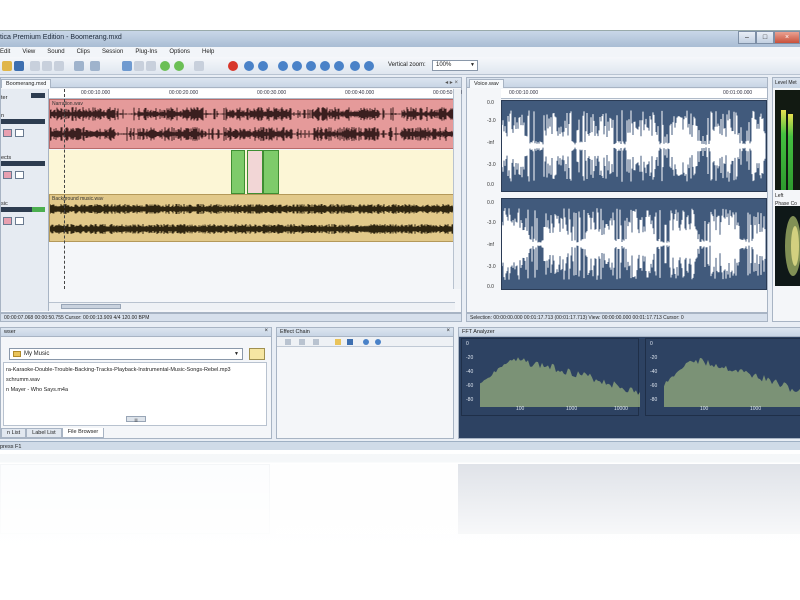  Describe the element at coordinates (127, 66) in the screenshot. I see `select-tool-icon` at that location.